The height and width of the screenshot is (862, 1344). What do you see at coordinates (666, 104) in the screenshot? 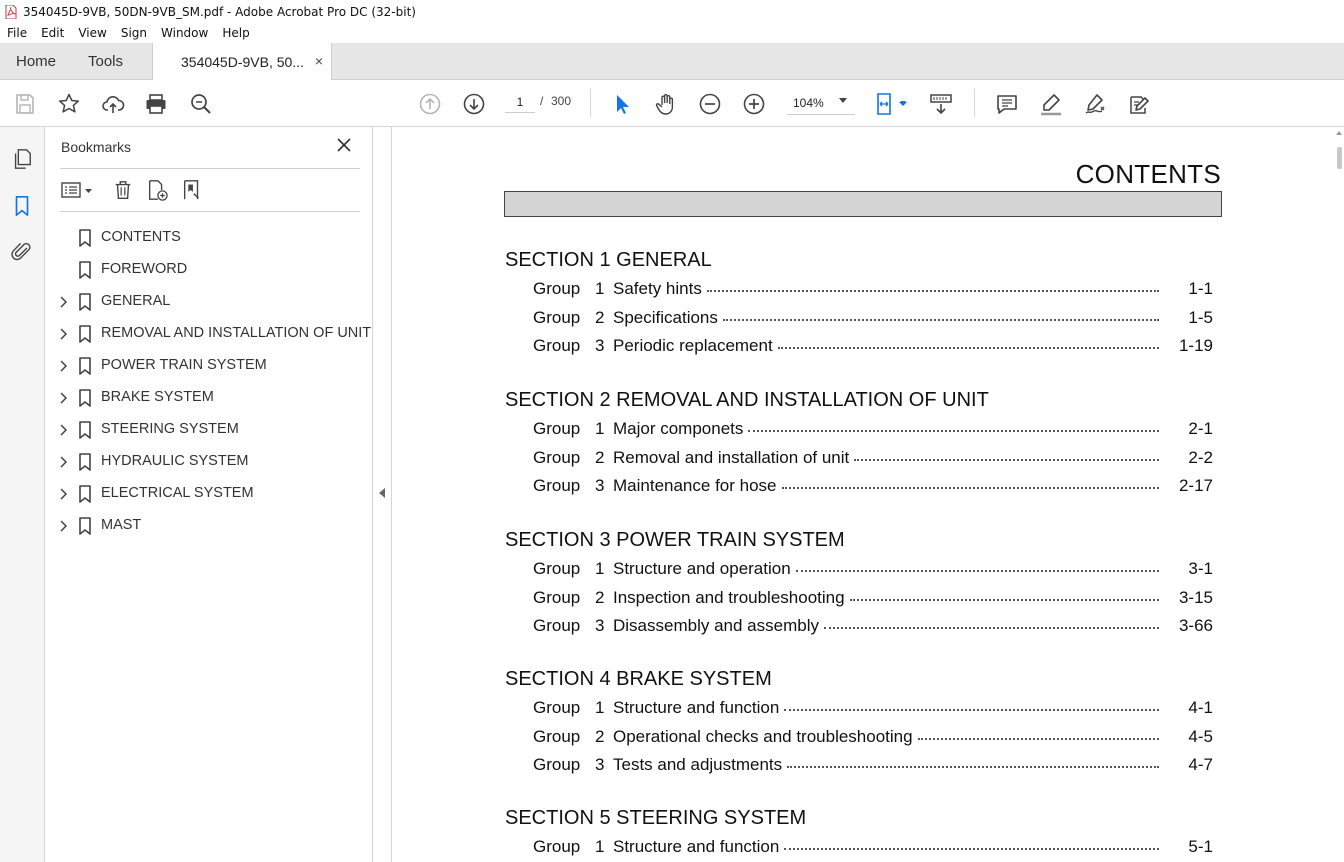
I see `hand-icon` at bounding box center [666, 104].